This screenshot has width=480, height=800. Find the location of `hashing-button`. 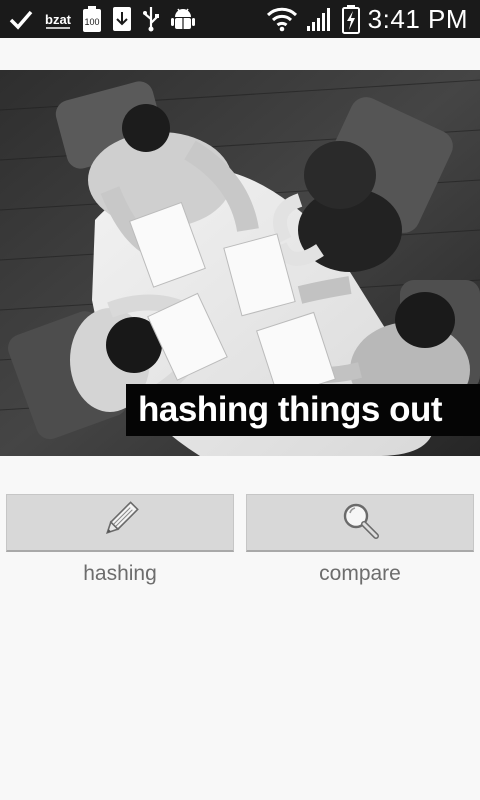

hashing-button is located at coordinates (120, 523).